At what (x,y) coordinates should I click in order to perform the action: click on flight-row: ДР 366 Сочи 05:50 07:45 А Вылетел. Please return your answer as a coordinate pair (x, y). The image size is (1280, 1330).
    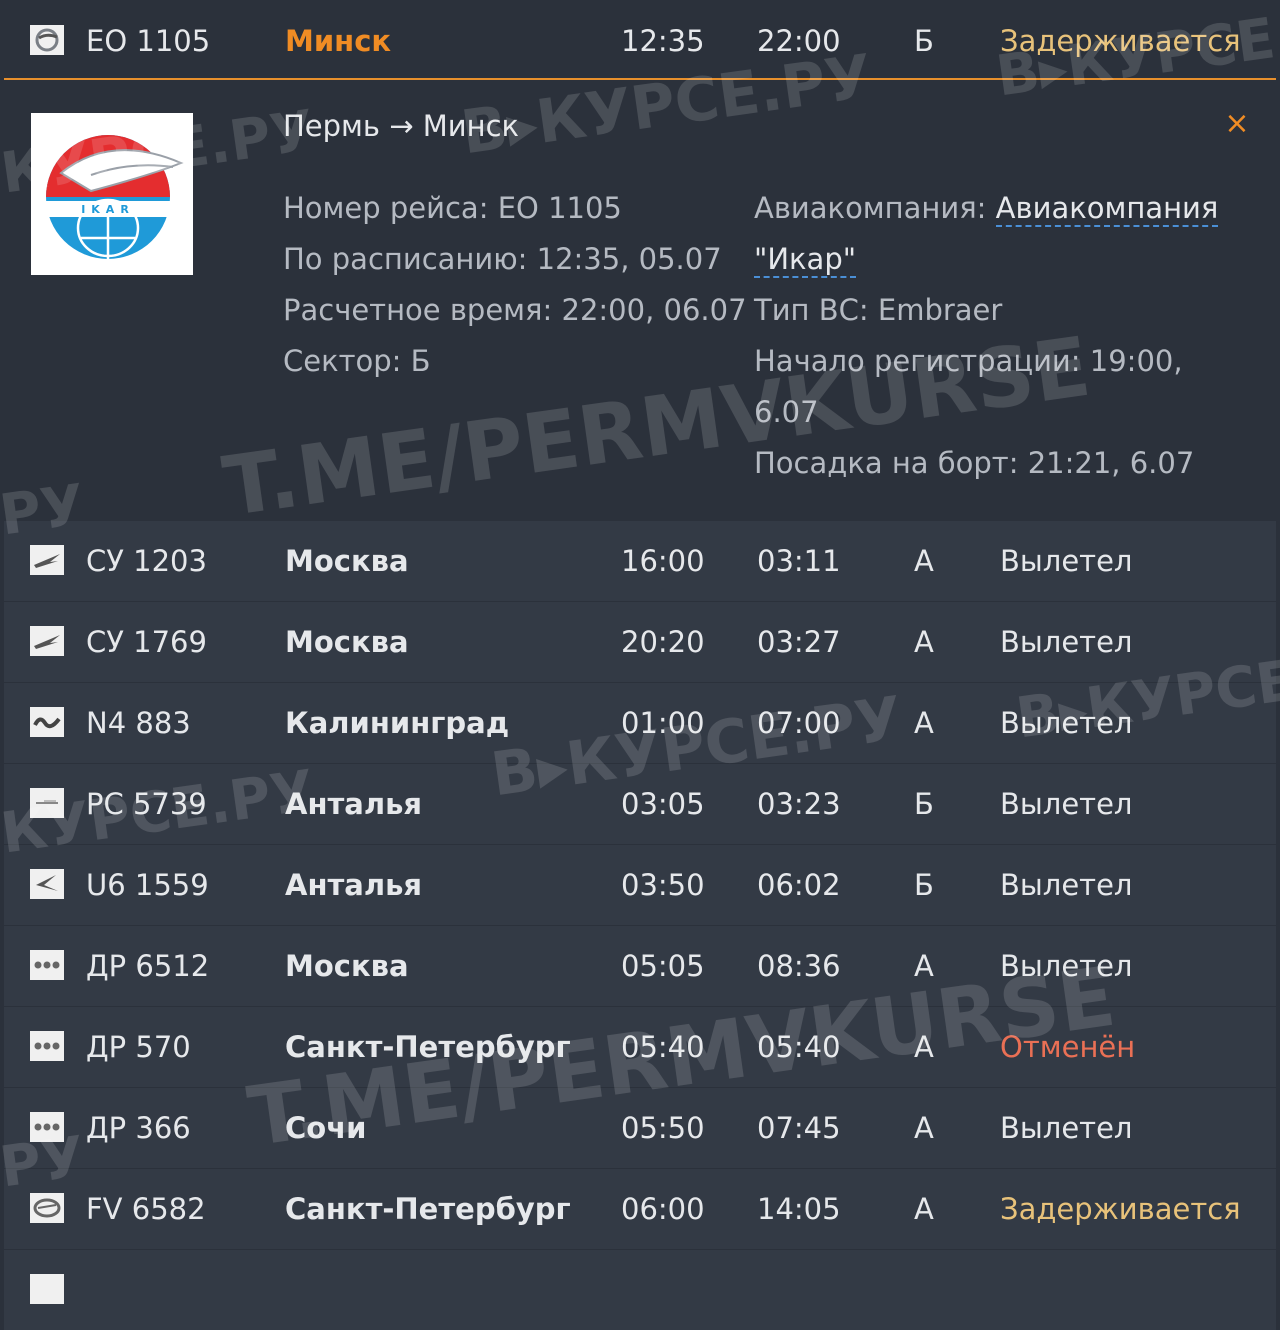
    Looking at the image, I should click on (640, 1128).